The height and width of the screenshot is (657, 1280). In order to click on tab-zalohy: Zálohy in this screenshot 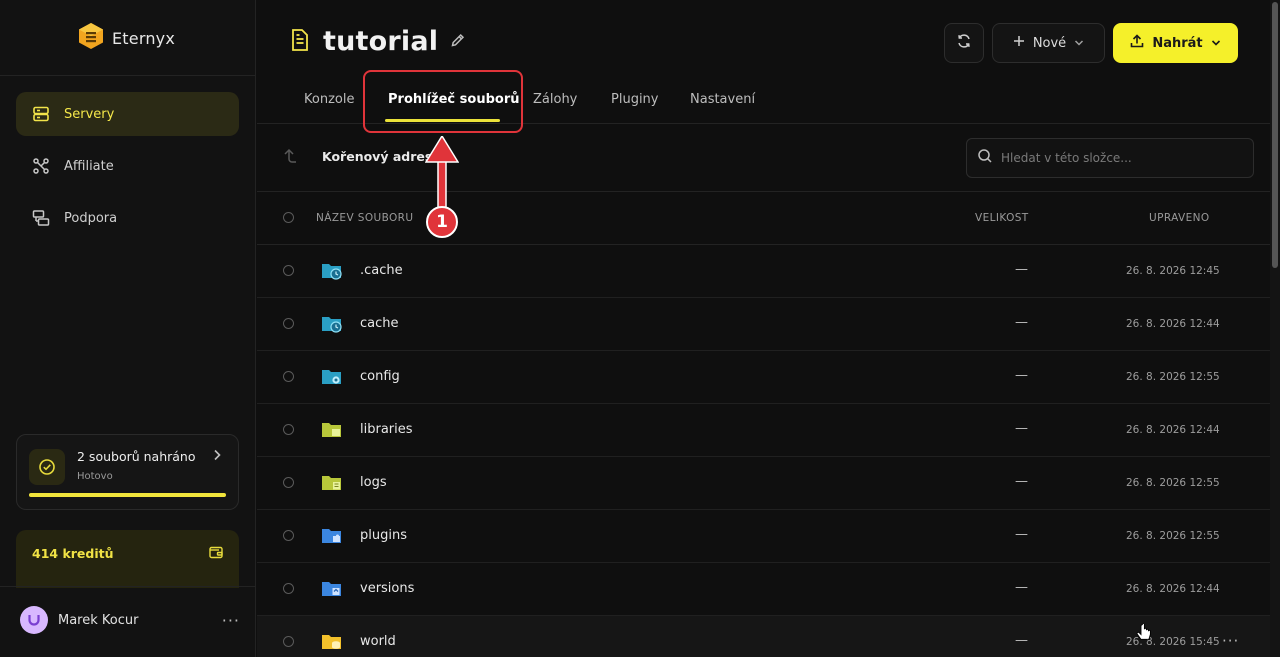, I will do `click(555, 99)`.